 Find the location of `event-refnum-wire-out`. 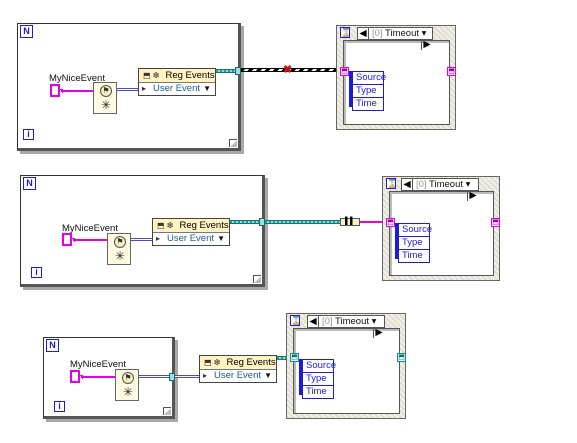

event-refnum-wire-out is located at coordinates (187, 376).